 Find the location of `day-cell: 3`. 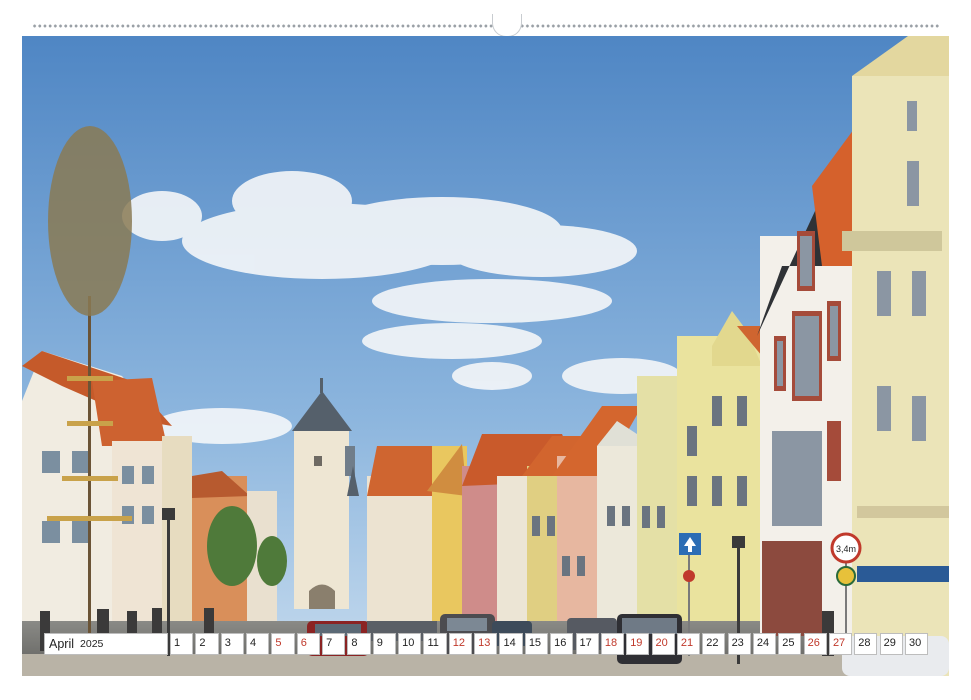

day-cell: 3 is located at coordinates (232, 644).